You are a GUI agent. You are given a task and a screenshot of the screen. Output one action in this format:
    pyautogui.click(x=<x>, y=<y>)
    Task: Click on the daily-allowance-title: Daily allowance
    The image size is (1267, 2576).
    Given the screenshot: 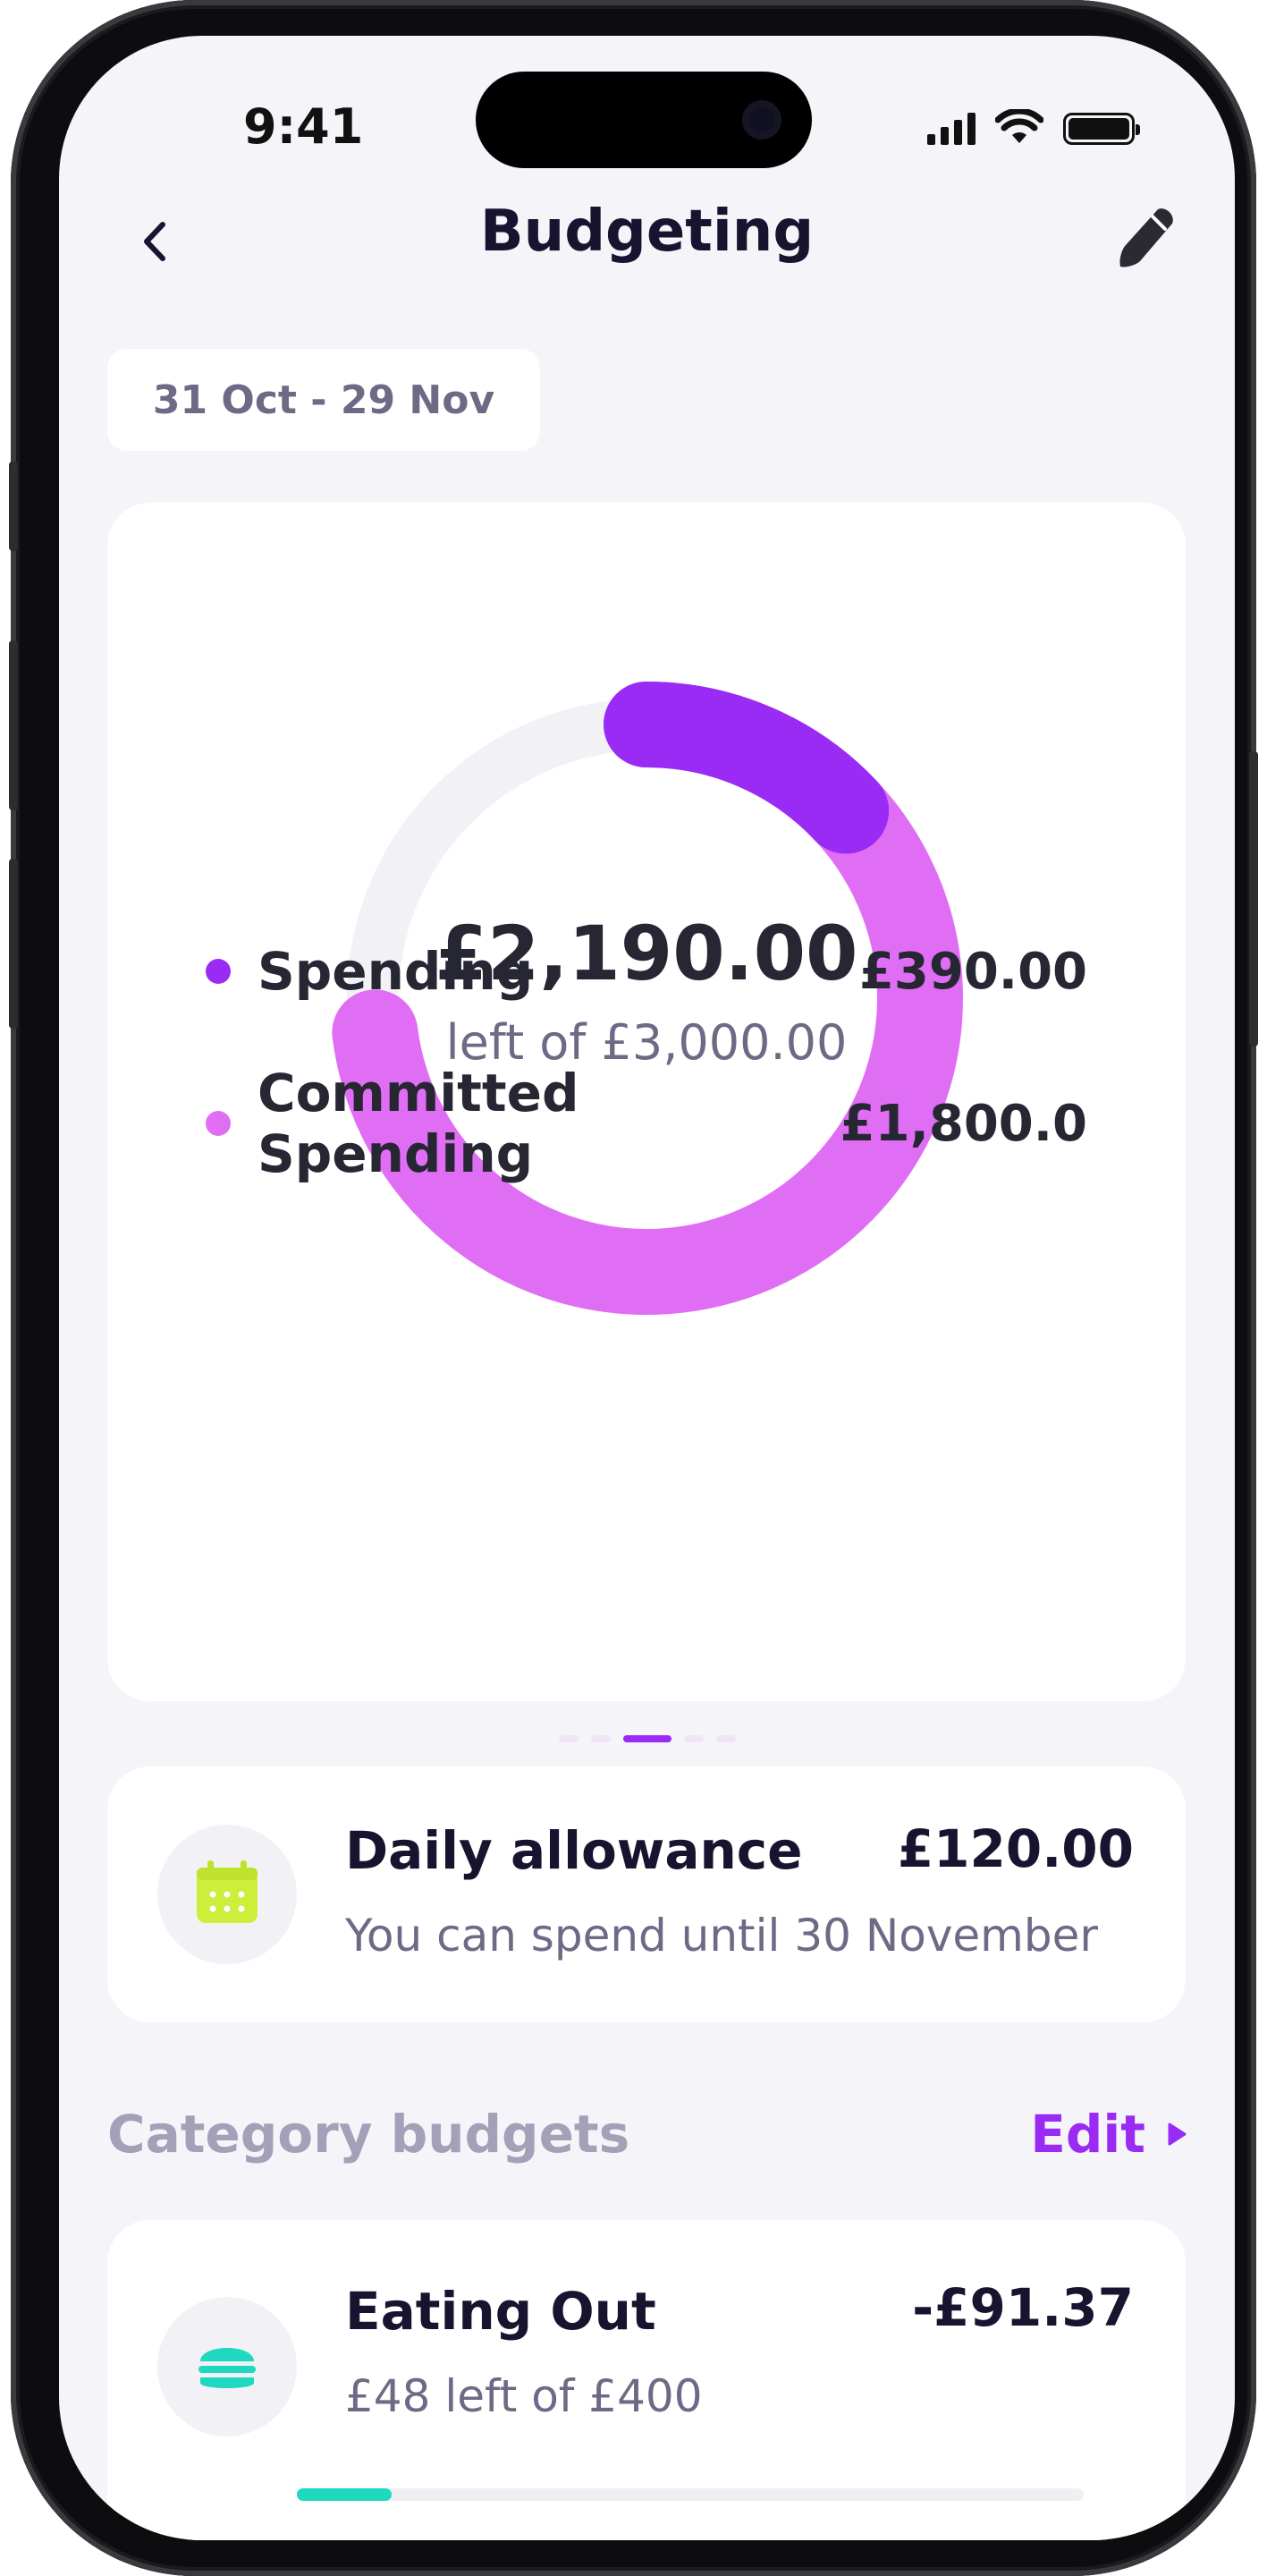 What is the action you would take?
    pyautogui.click(x=574, y=1850)
    